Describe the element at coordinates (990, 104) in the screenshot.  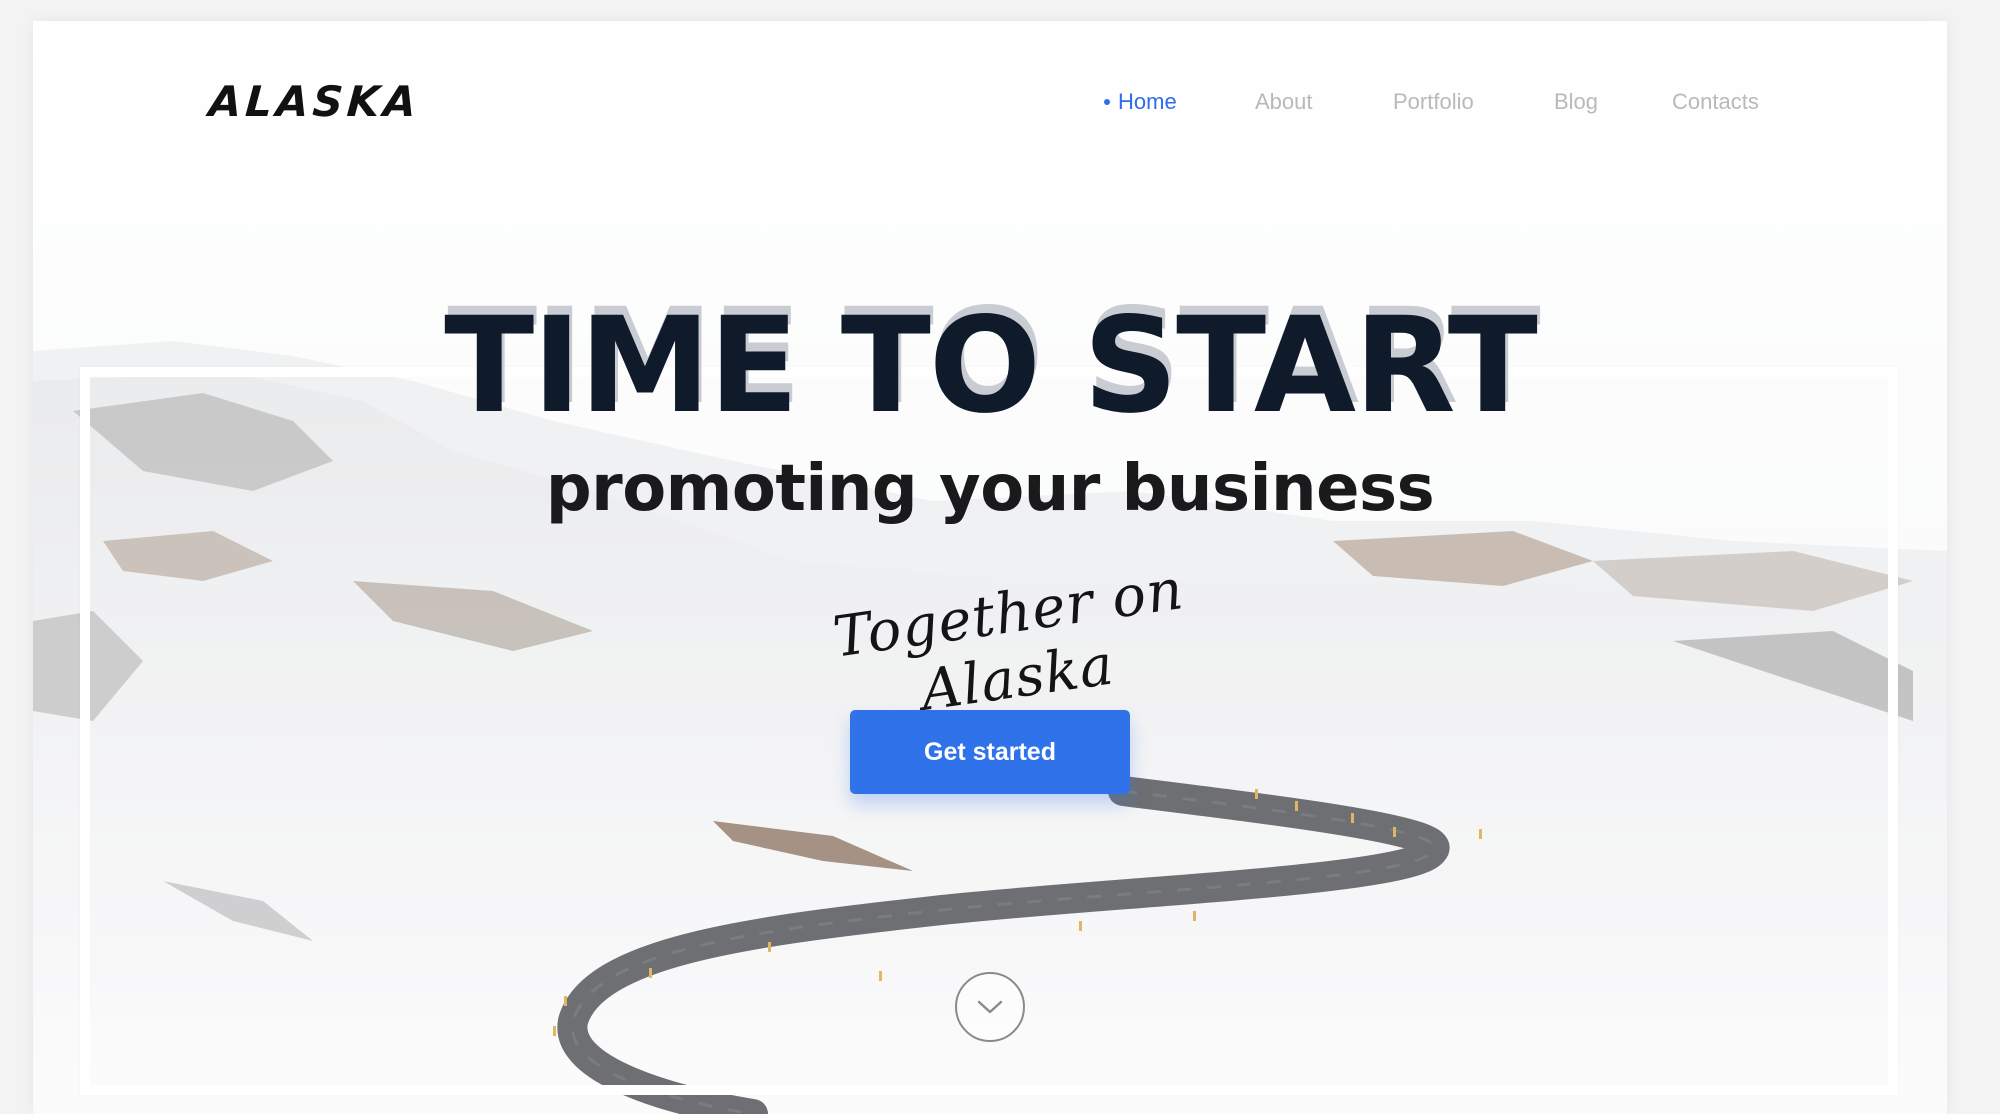
I see `main-nav: Home About Portfolio Blog Contacts` at that location.